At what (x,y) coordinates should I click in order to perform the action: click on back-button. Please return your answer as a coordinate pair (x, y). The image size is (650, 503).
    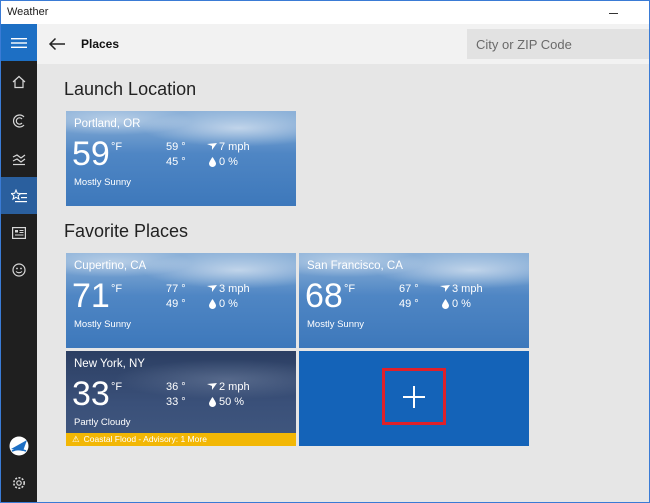
    Looking at the image, I should click on (57, 44).